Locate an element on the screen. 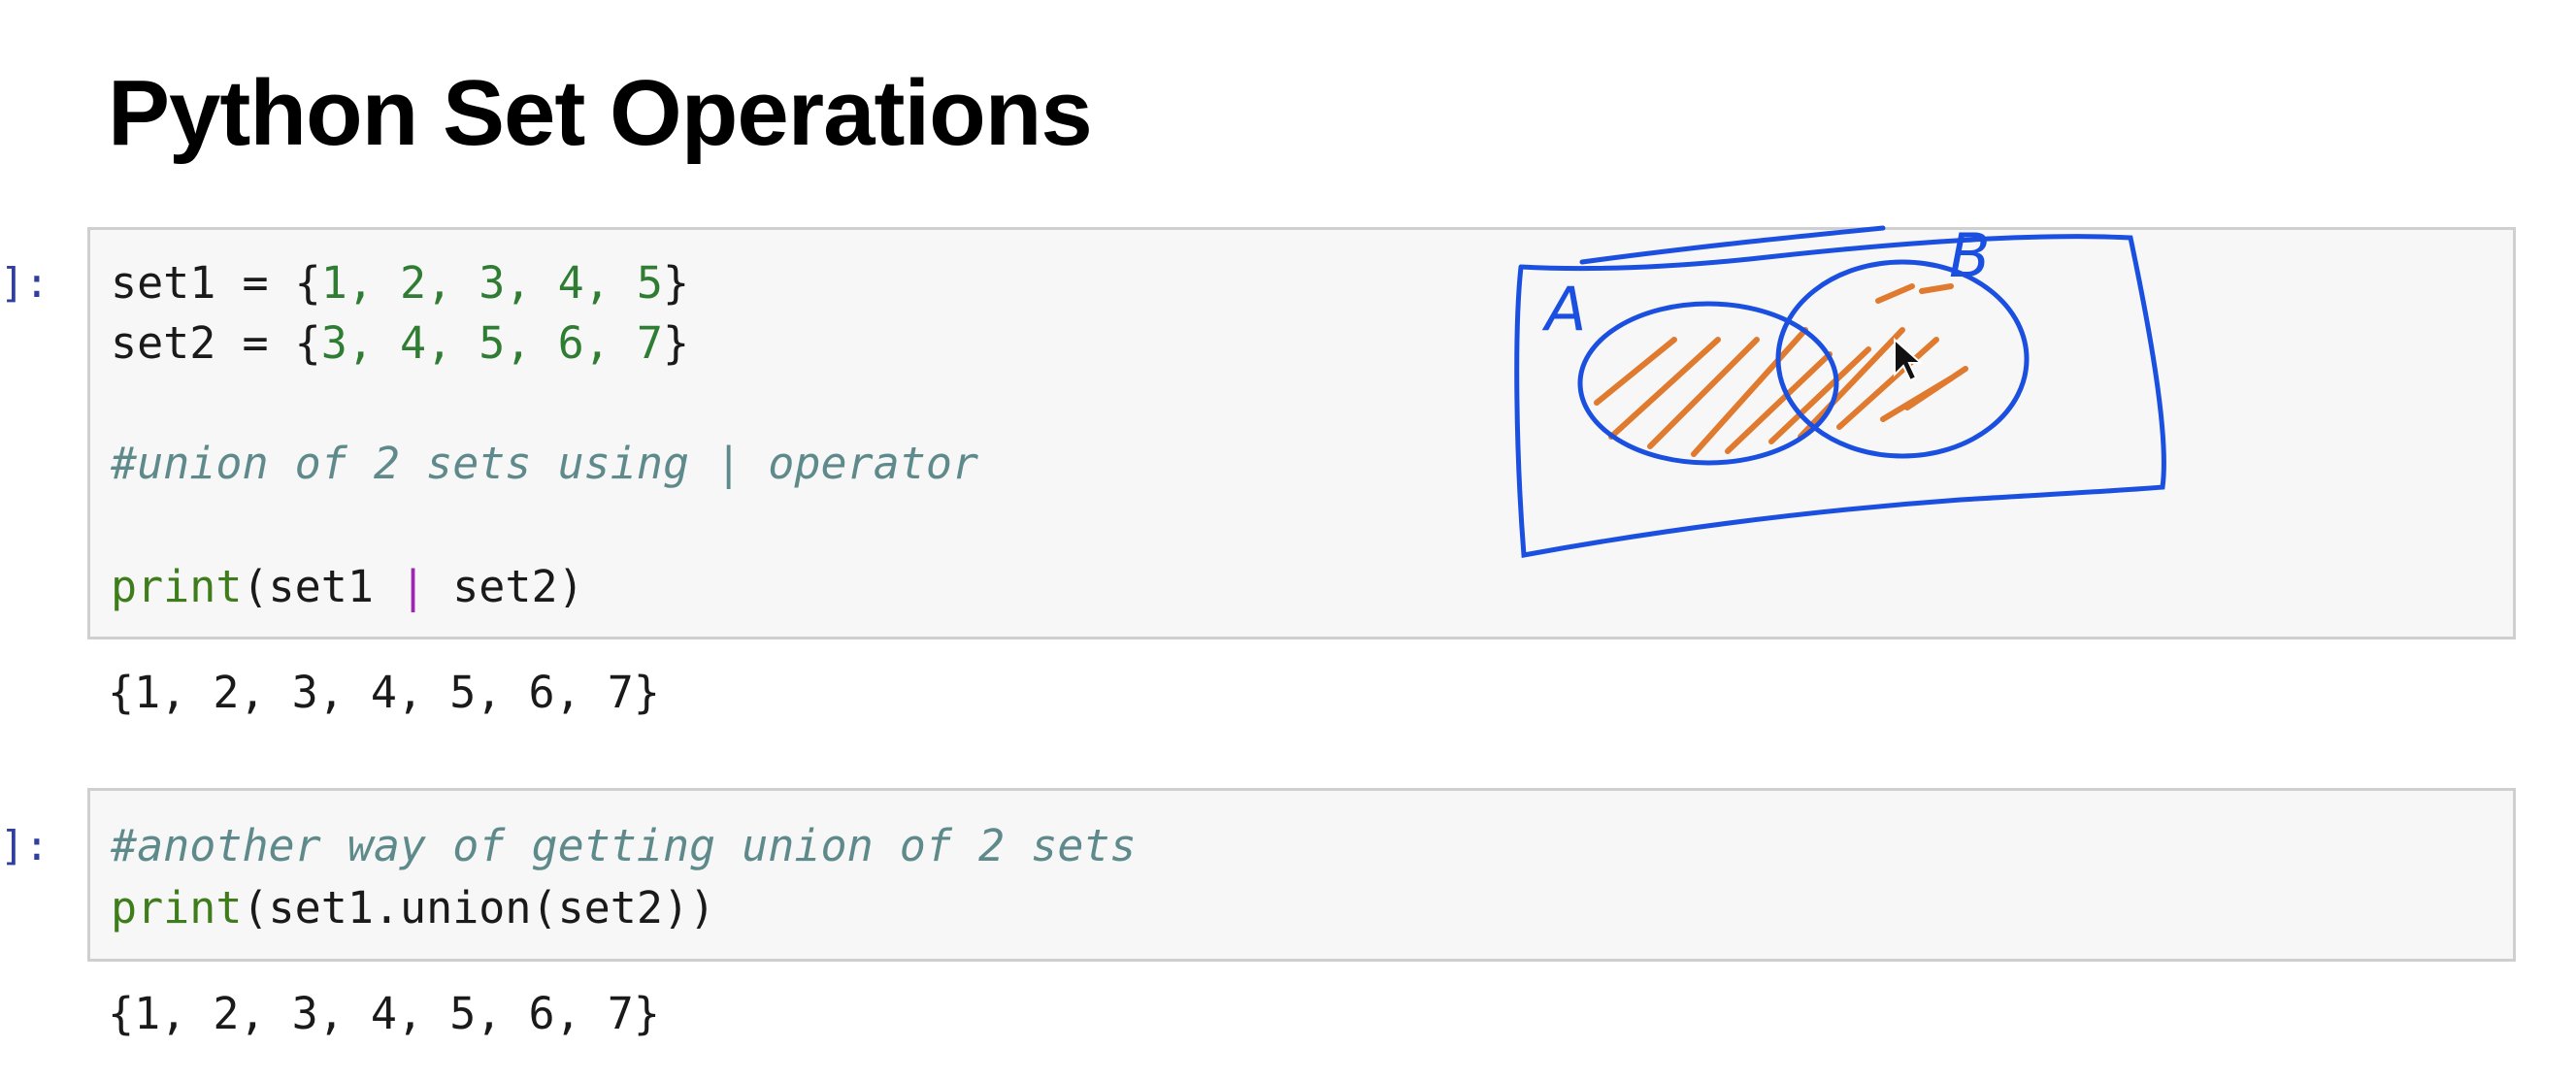 Image resolution: width=2576 pixels, height=1081 pixels. venn-diagram-sketch: A B is located at coordinates (1840, 389).